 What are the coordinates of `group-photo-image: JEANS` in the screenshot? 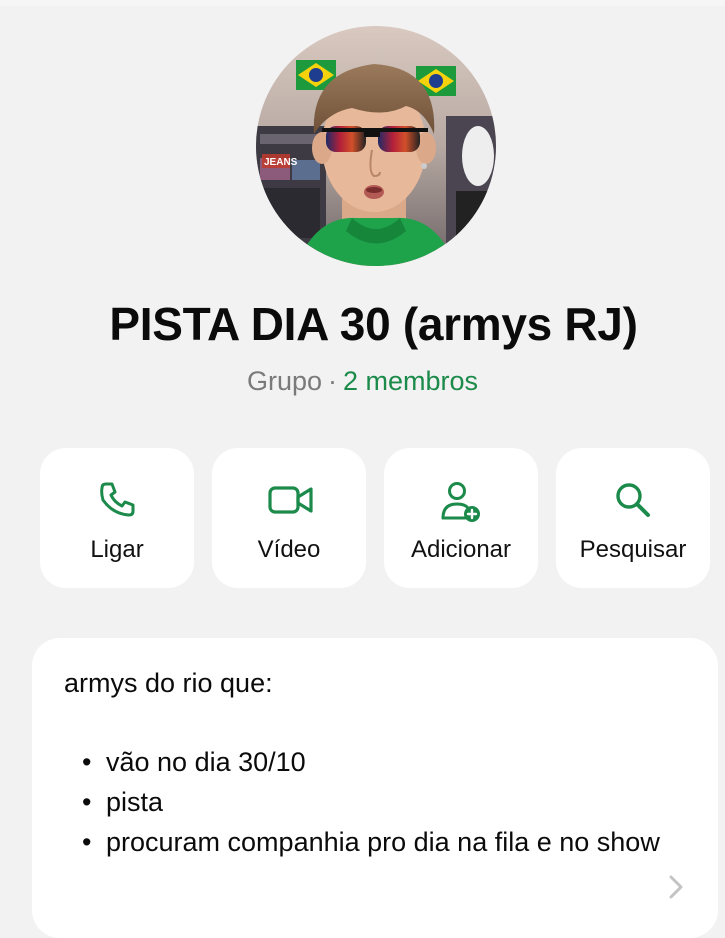 It's located at (376, 146).